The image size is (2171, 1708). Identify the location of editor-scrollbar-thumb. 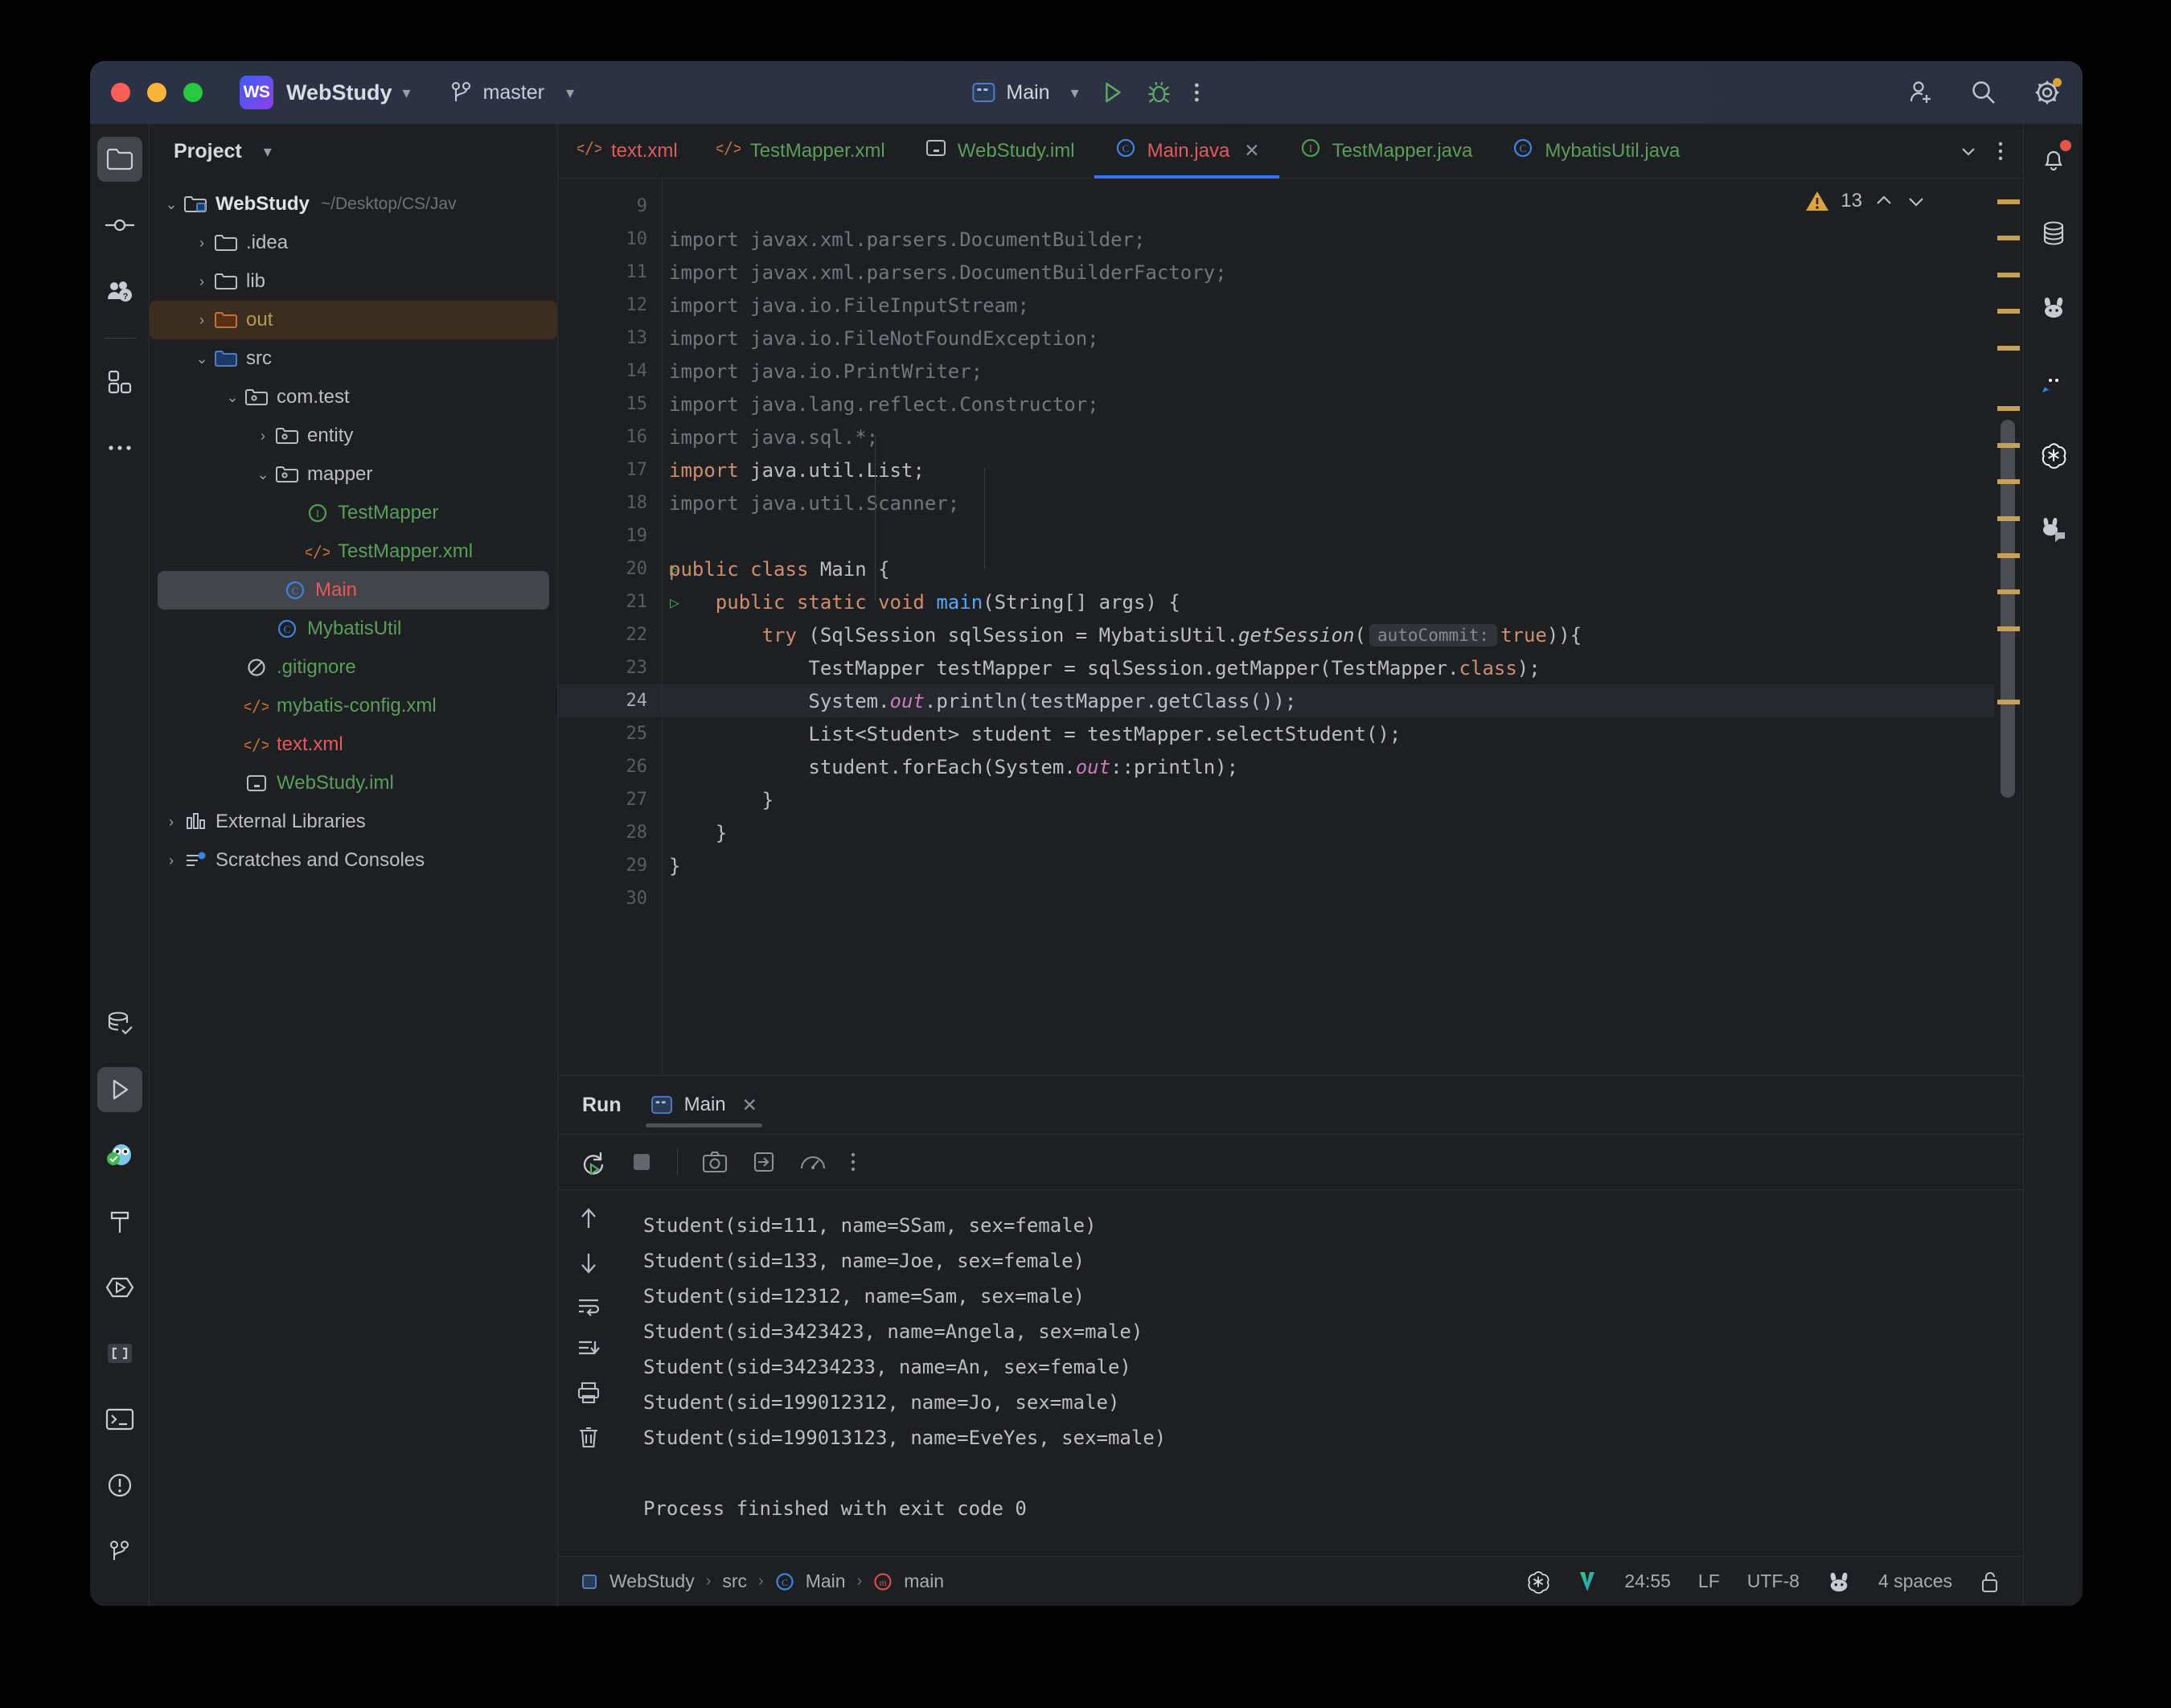
(2008, 609).